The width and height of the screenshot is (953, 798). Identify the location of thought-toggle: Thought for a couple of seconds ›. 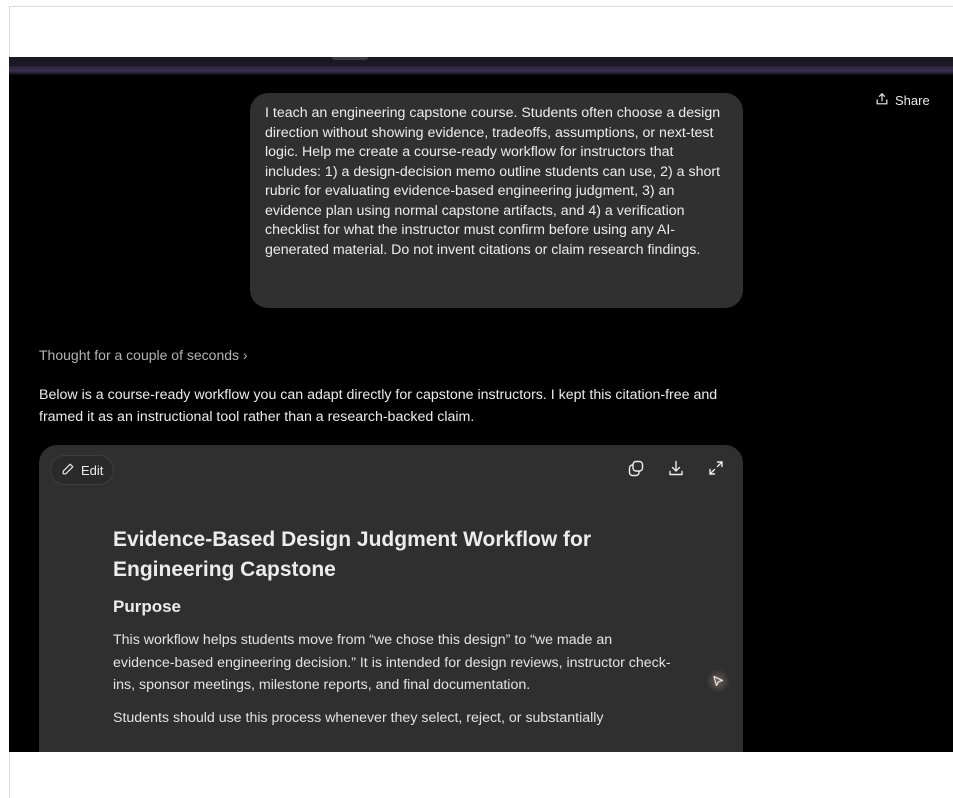
(143, 355).